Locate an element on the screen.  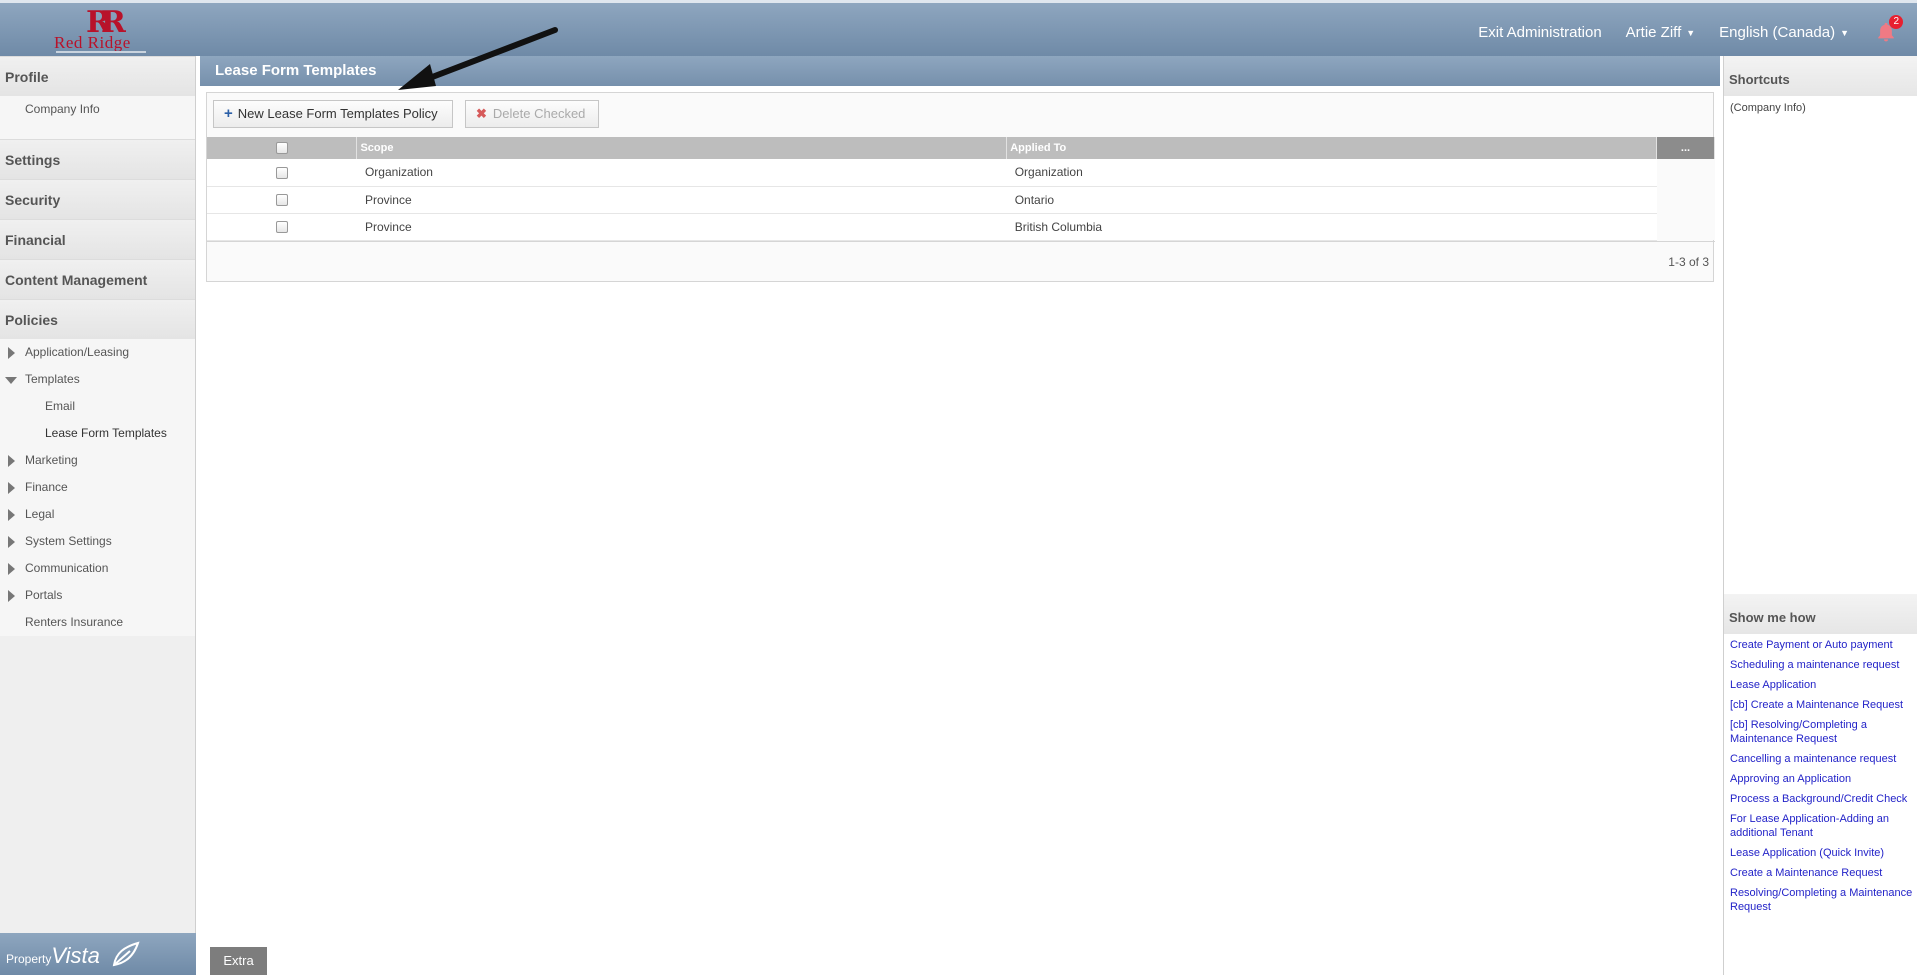
logo-text: Red Ridge is located at coordinates (92, 42).